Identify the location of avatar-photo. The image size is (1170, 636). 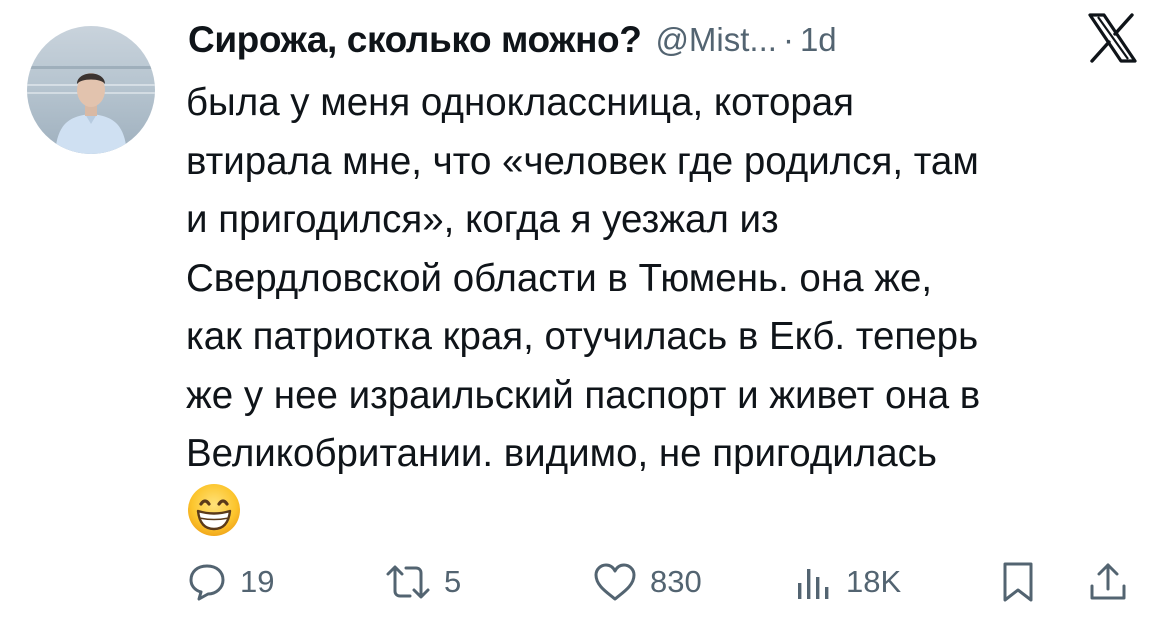
(91, 90).